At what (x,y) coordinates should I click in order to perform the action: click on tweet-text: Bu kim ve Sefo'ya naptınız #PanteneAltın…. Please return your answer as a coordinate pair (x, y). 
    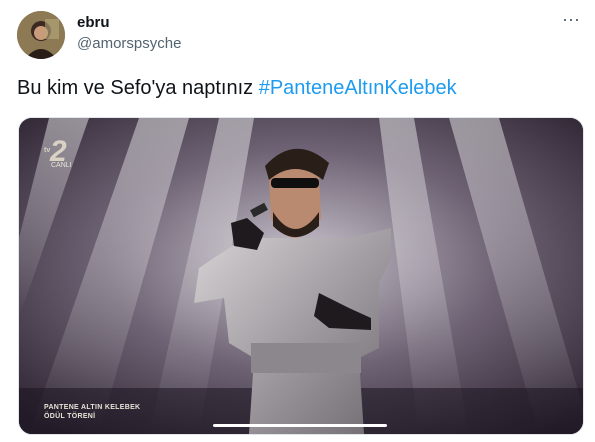
    Looking at the image, I should click on (237, 88).